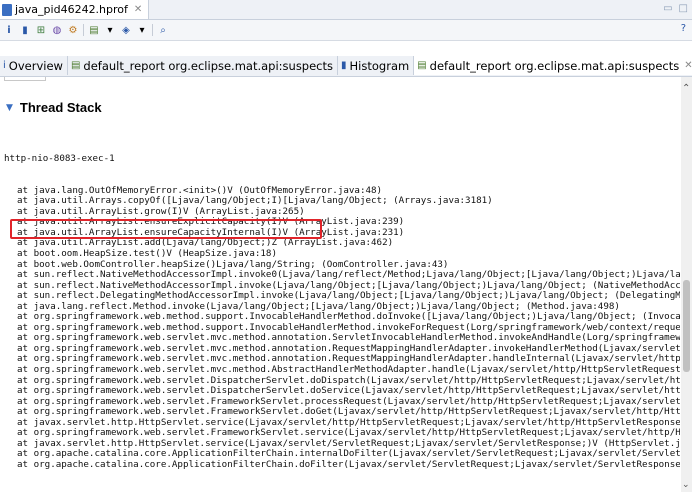 This screenshot has width=692, height=492. What do you see at coordinates (71, 9) in the screenshot?
I see `editor-tab-title: java_pid46242.hprof` at bounding box center [71, 9].